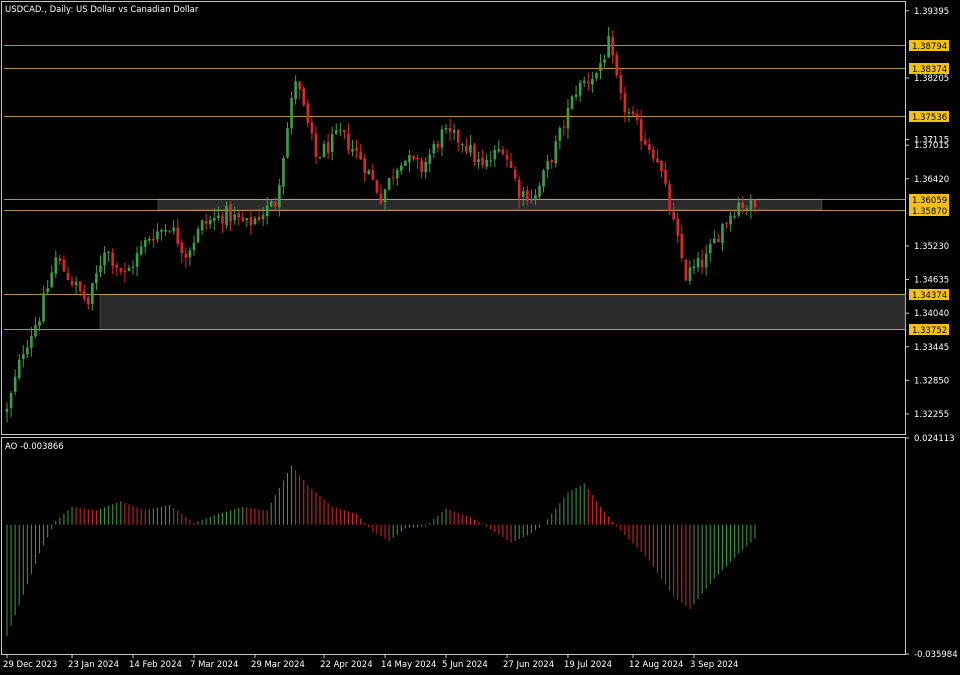  I want to click on price-tick-label: 1.34635, so click(931, 281).